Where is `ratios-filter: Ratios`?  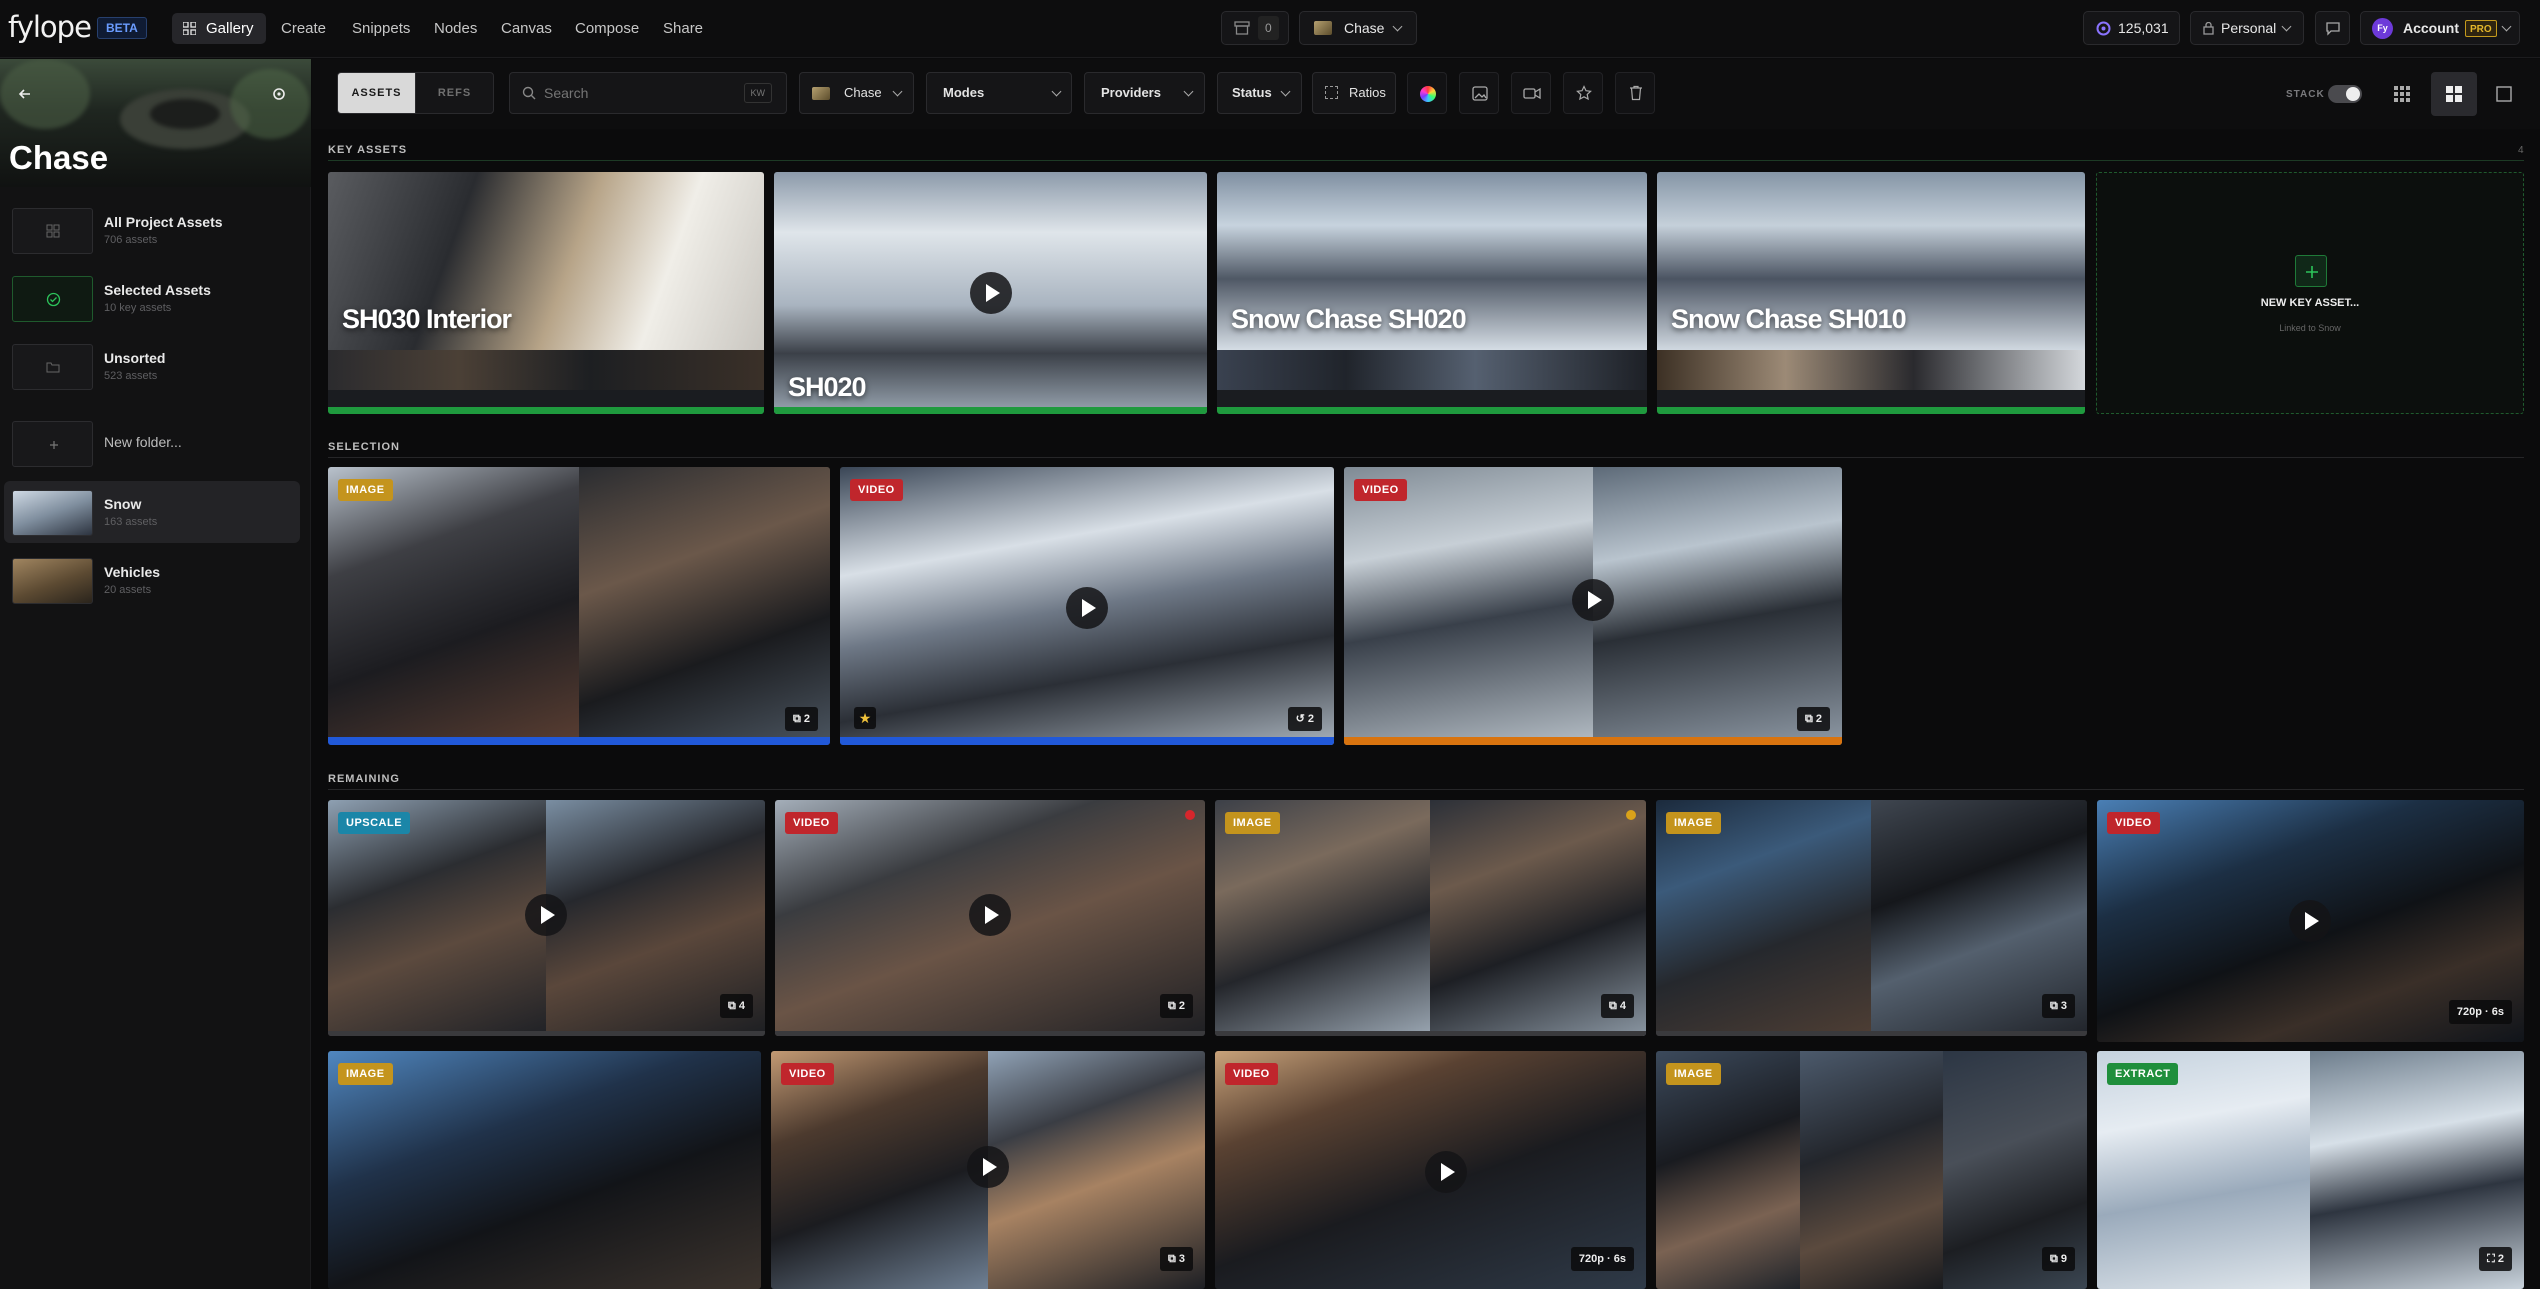
ratios-filter: Ratios is located at coordinates (1354, 93).